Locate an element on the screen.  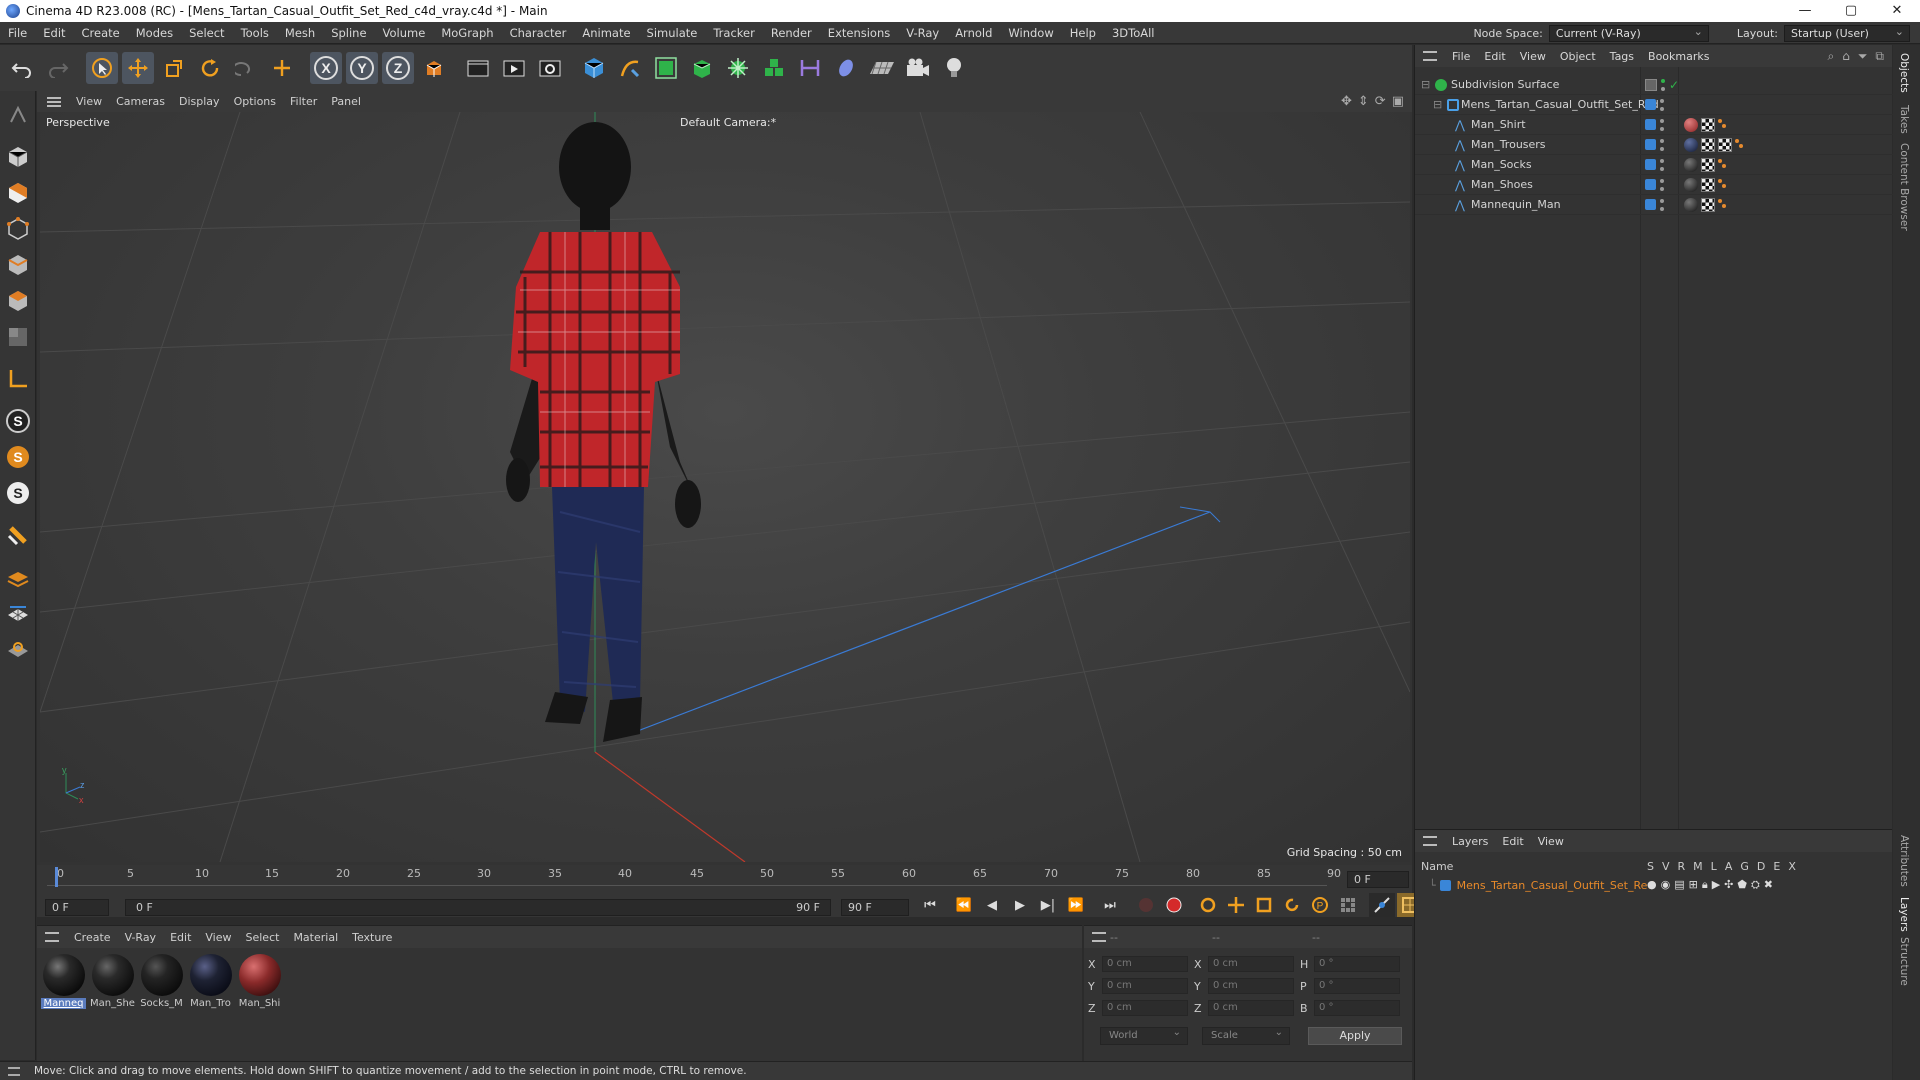
object-menu-icon is located at coordinates (1430, 56).